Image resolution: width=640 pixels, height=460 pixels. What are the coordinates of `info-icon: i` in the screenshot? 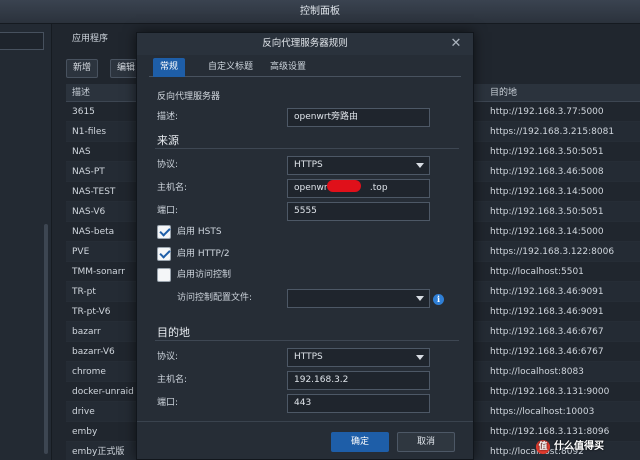 It's located at (438, 299).